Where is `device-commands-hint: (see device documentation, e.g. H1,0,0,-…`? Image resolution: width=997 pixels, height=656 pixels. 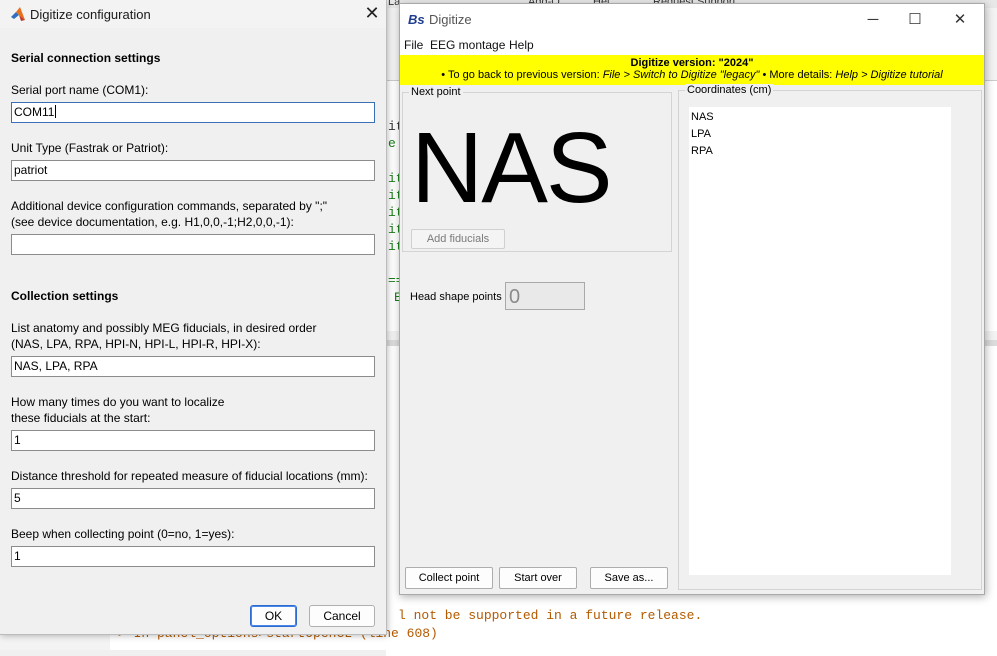
device-commands-hint: (see device documentation, e.g. H1,0,0,-… is located at coordinates (152, 222).